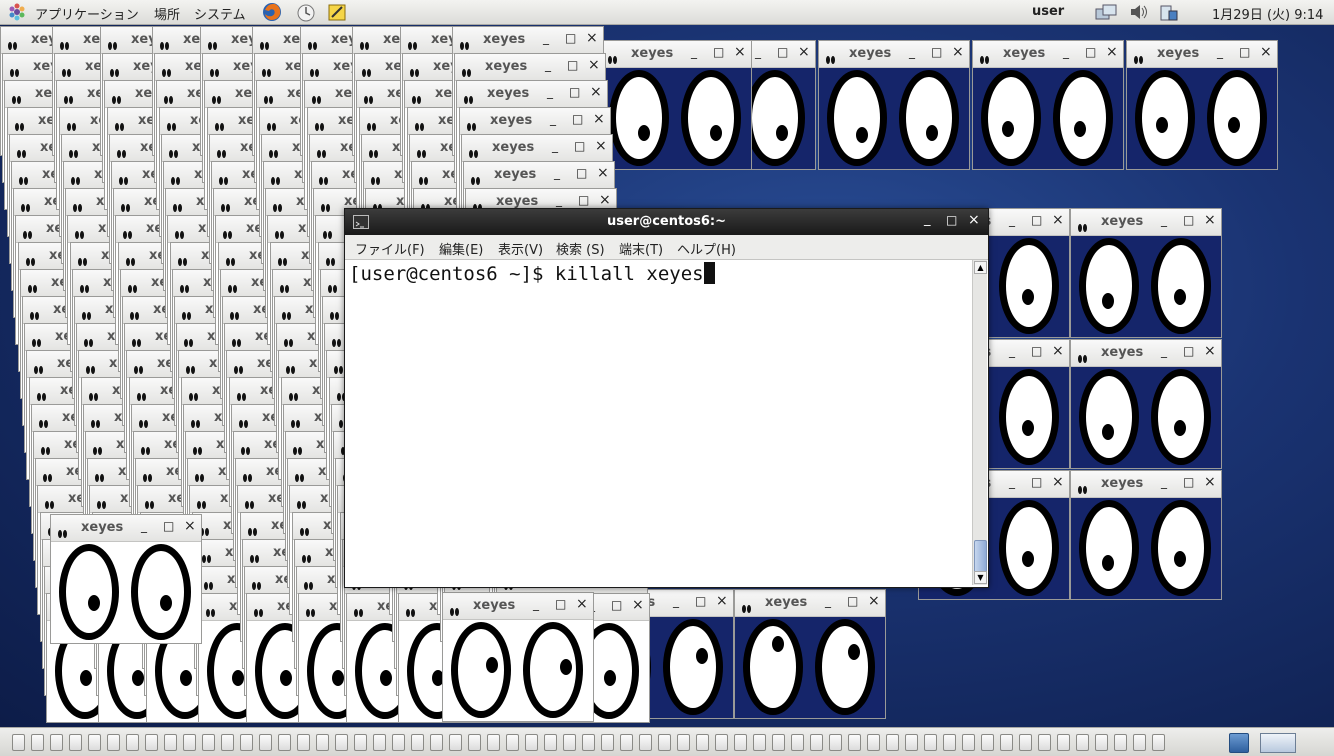 Image resolution: width=1334 pixels, height=756 pixels. What do you see at coordinates (706, 248) in the screenshot?
I see `menu-help: ヘルプ(H)` at bounding box center [706, 248].